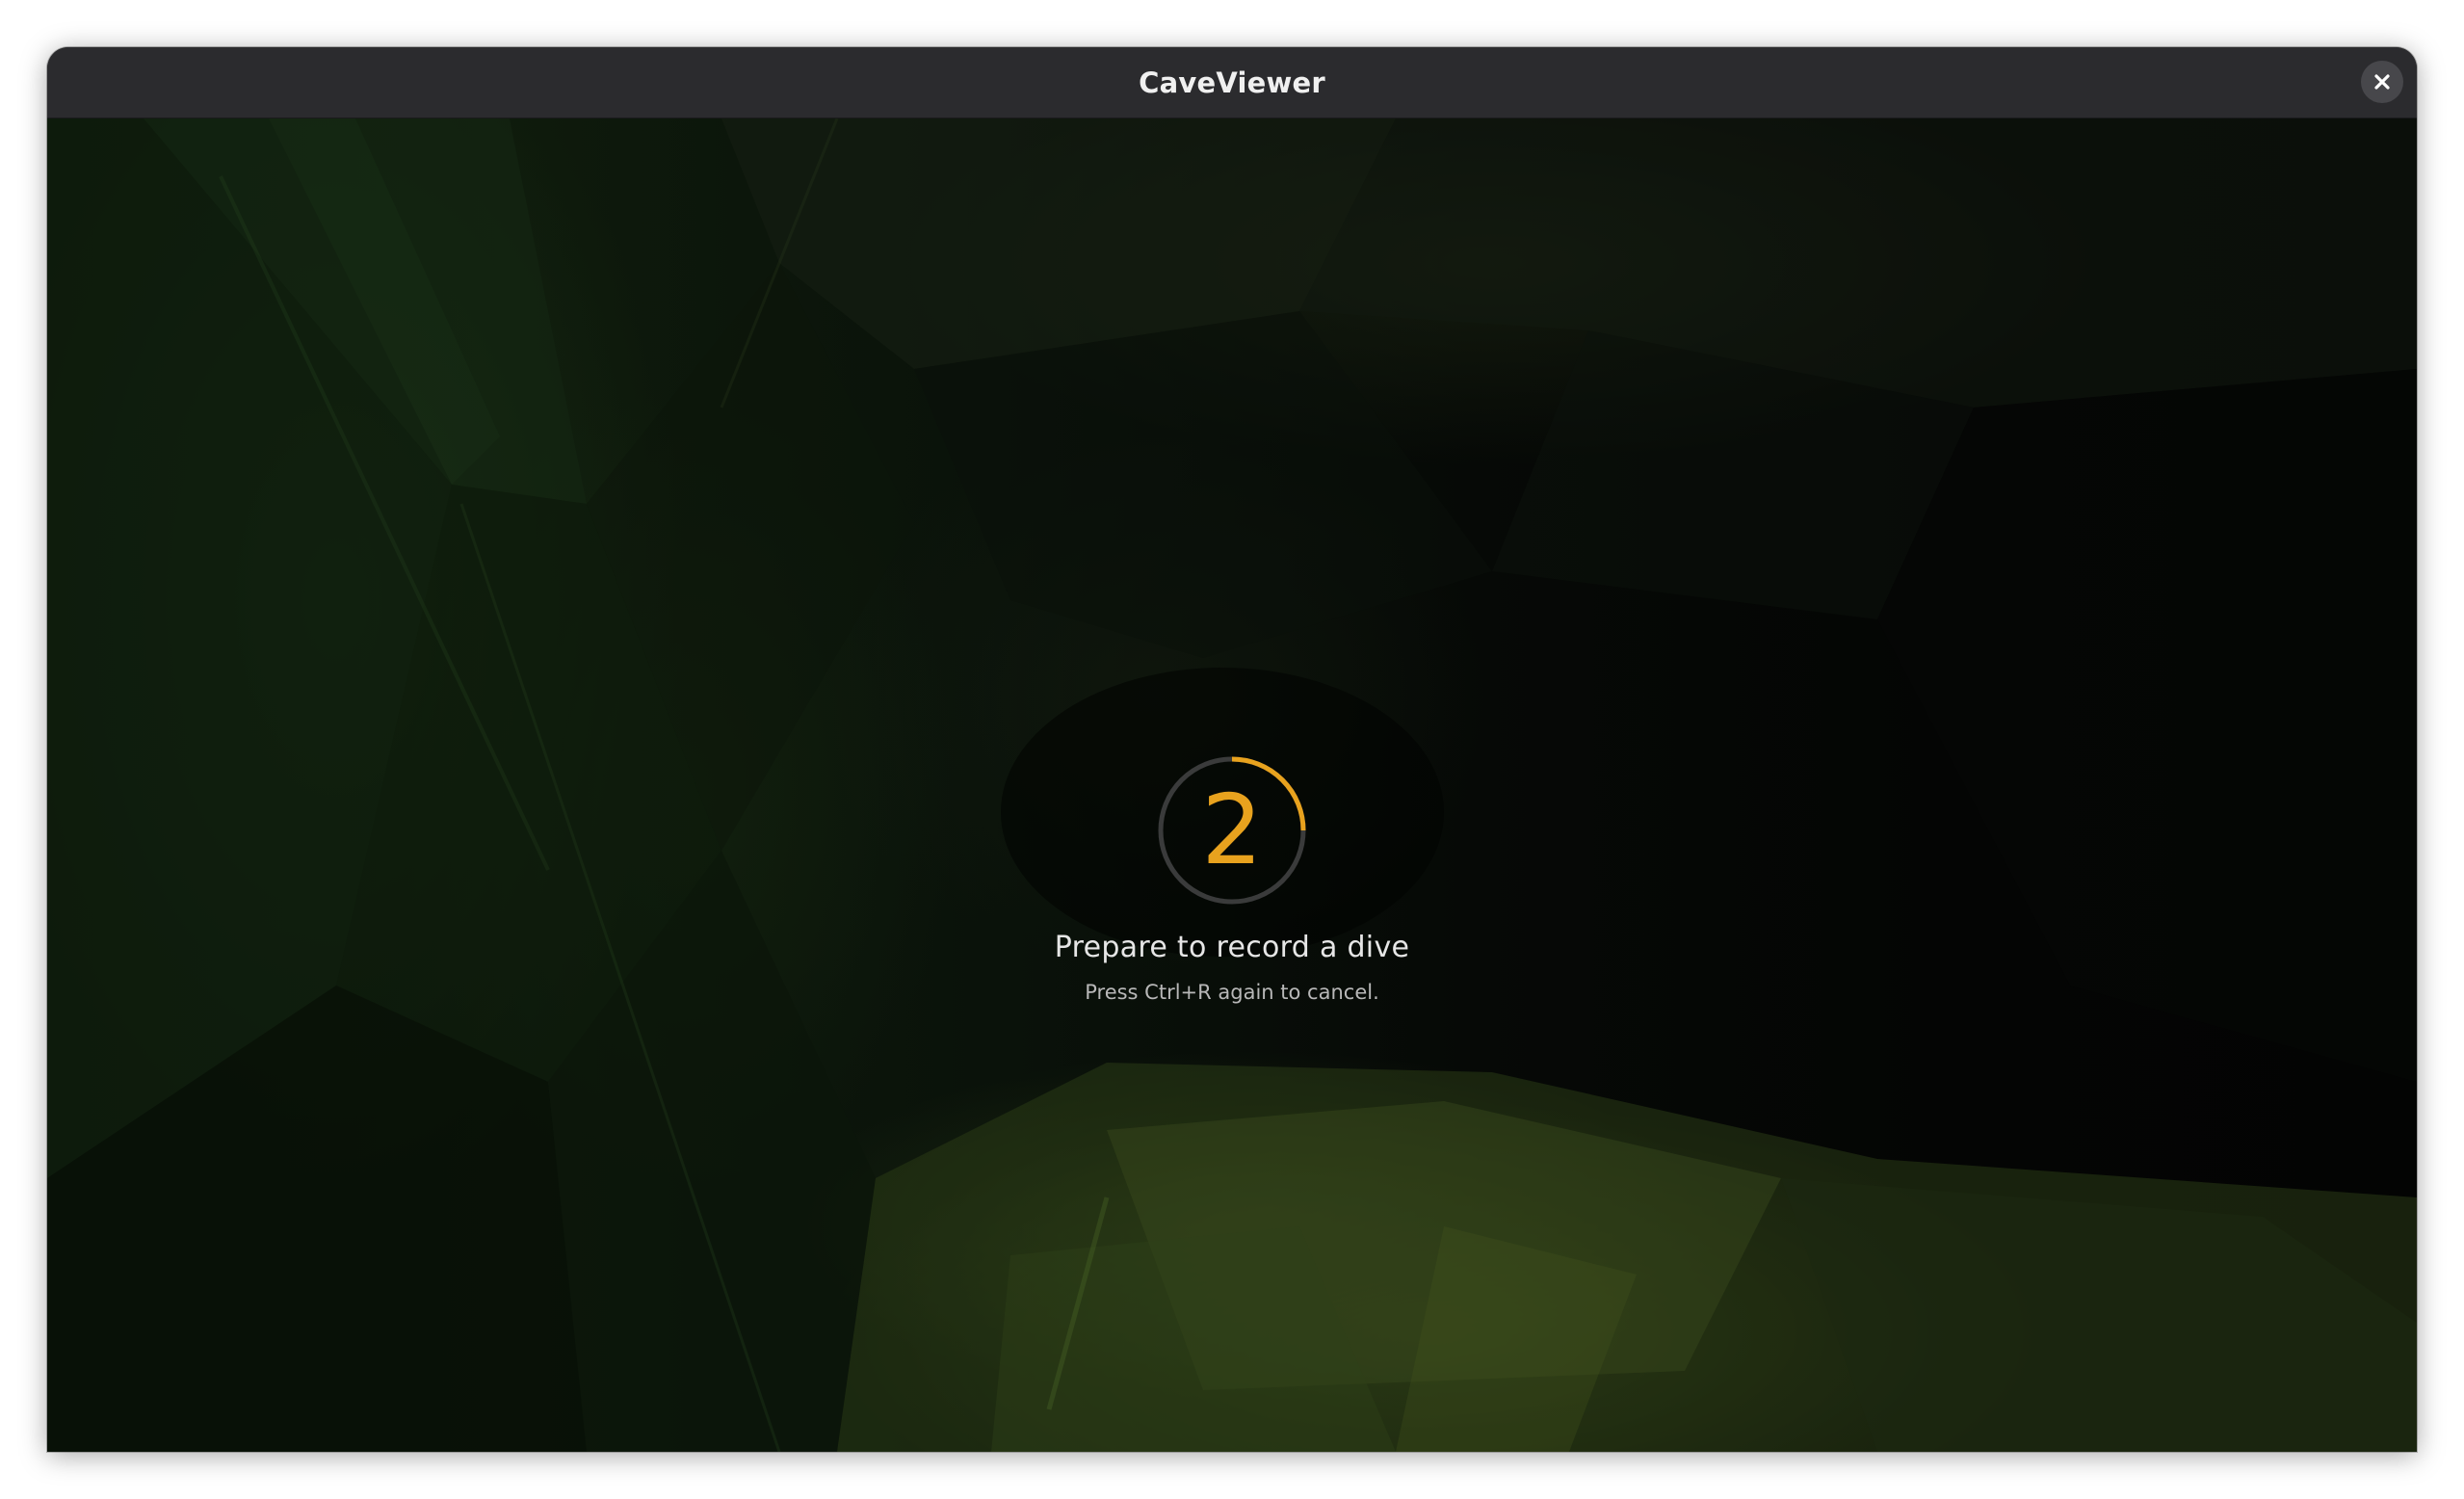  Describe the element at coordinates (1232, 948) in the screenshot. I see `prompt-title: Prepare to record a dive` at that location.